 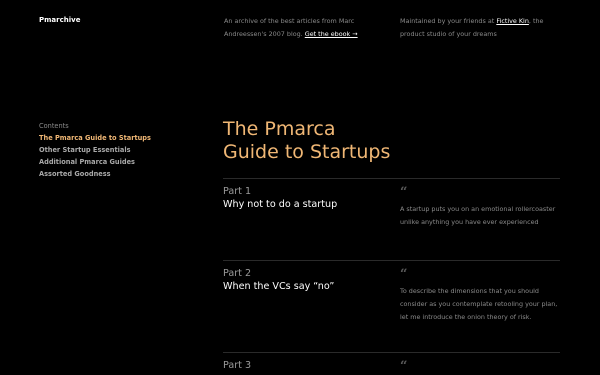 What do you see at coordinates (95, 162) in the screenshot?
I see `toc-item-additional-pmarca-guides: Additional Pmarca Guides` at bounding box center [95, 162].